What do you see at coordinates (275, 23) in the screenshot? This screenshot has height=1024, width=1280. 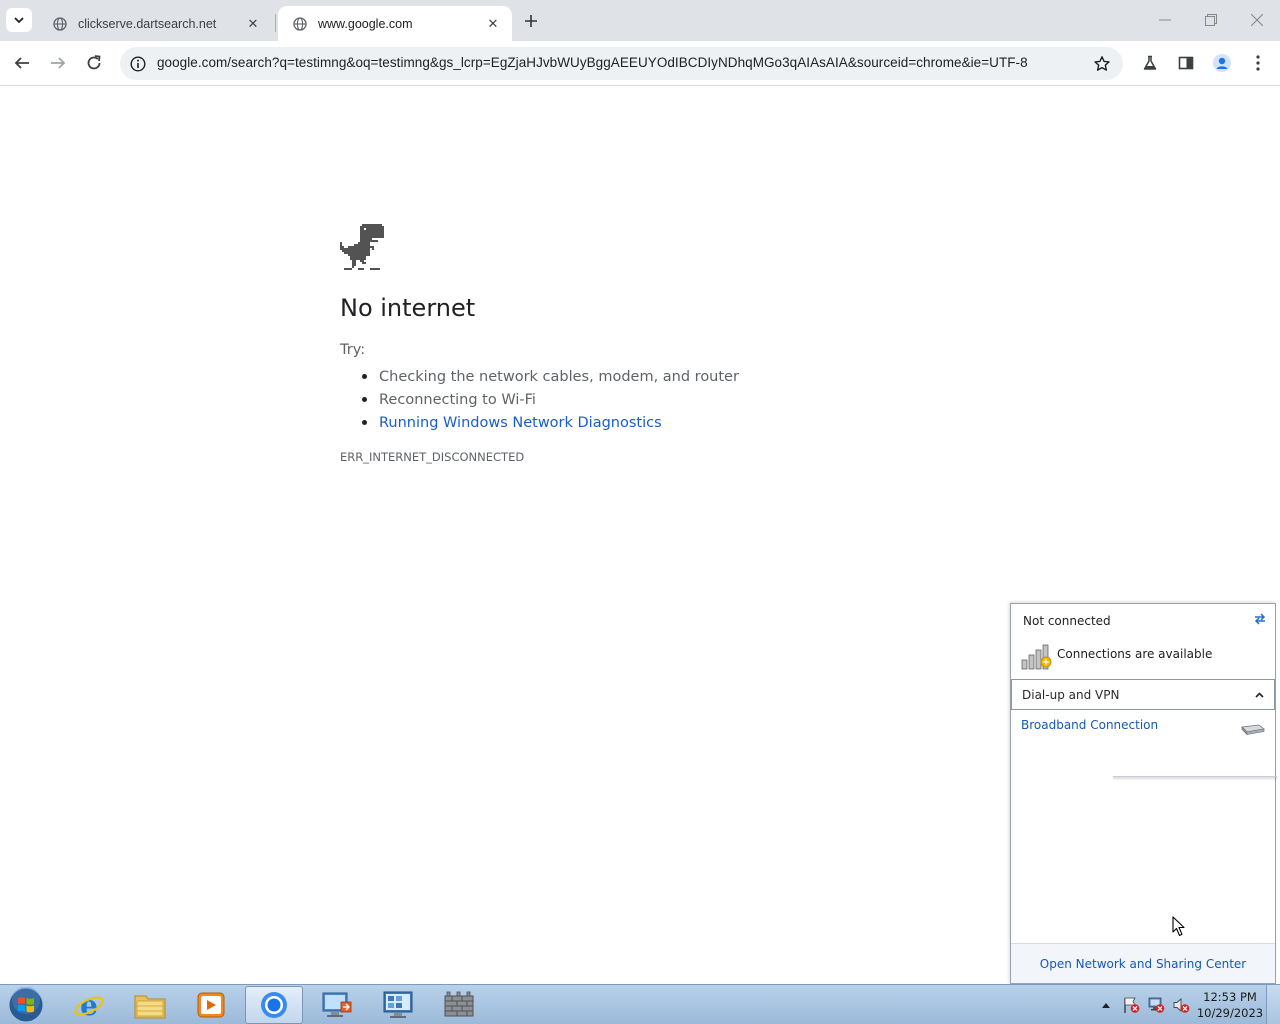 I see `tab-separator` at bounding box center [275, 23].